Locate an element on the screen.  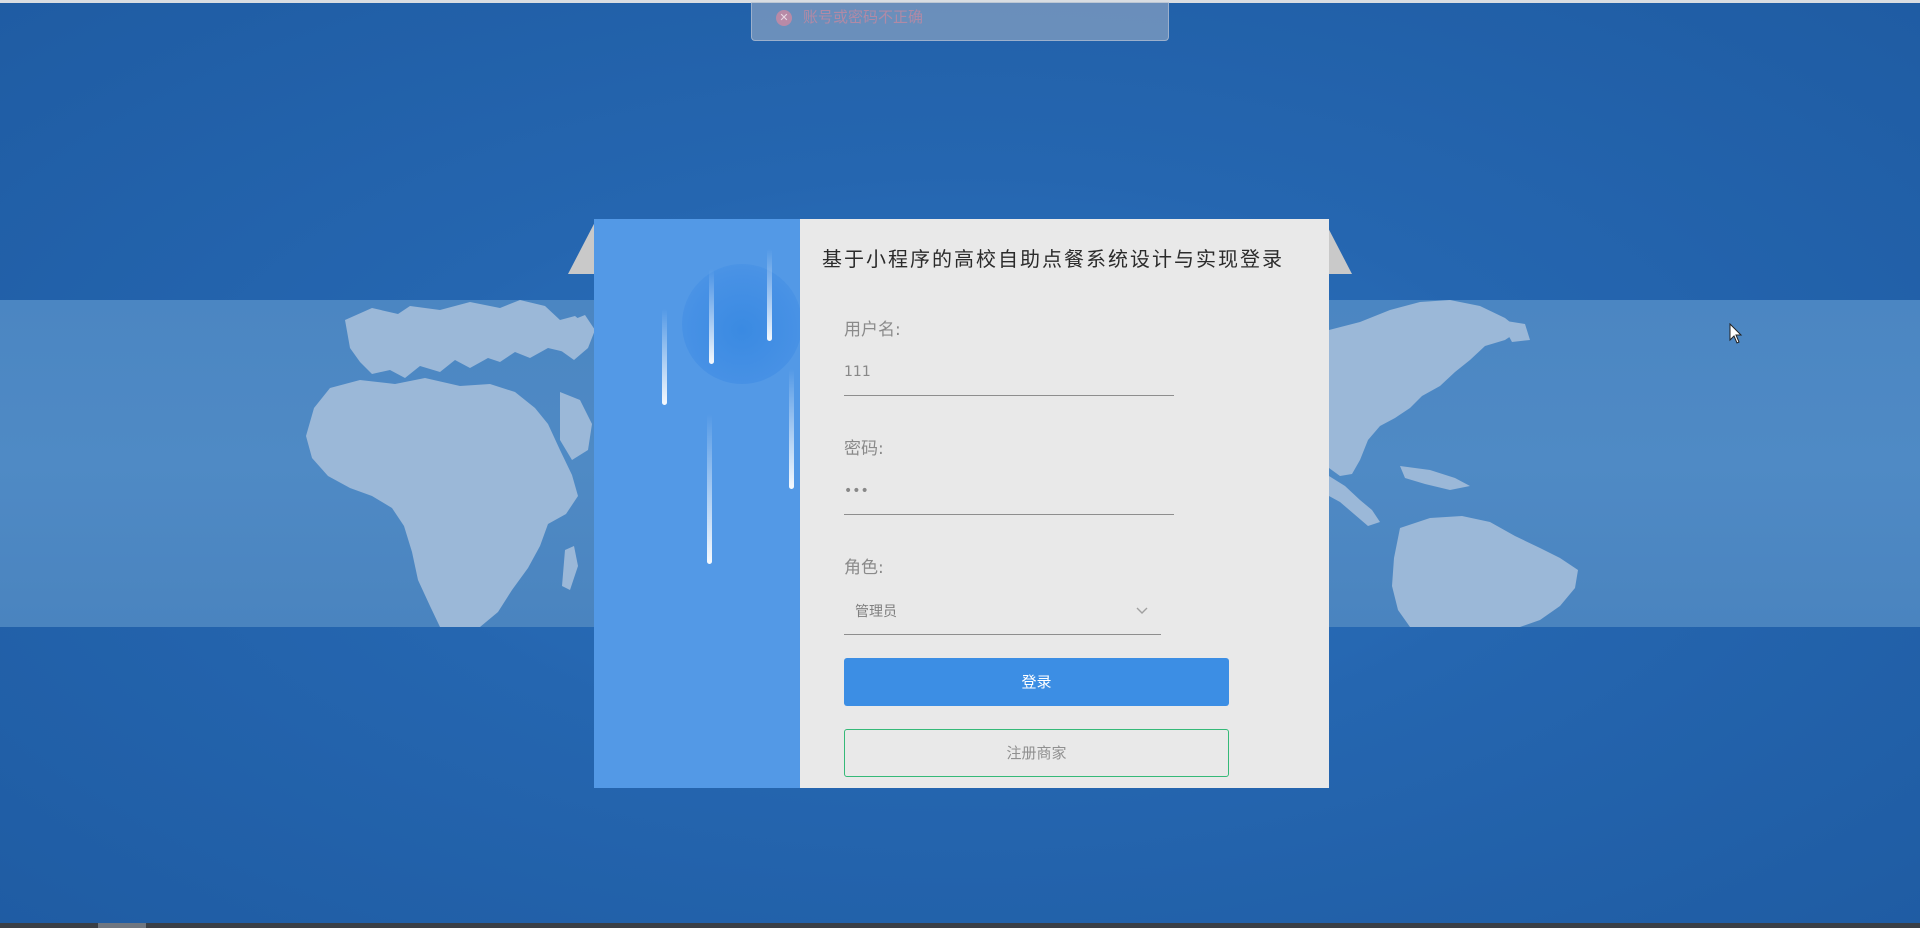
role-selected-value: 管理员 is located at coordinates (876, 612).